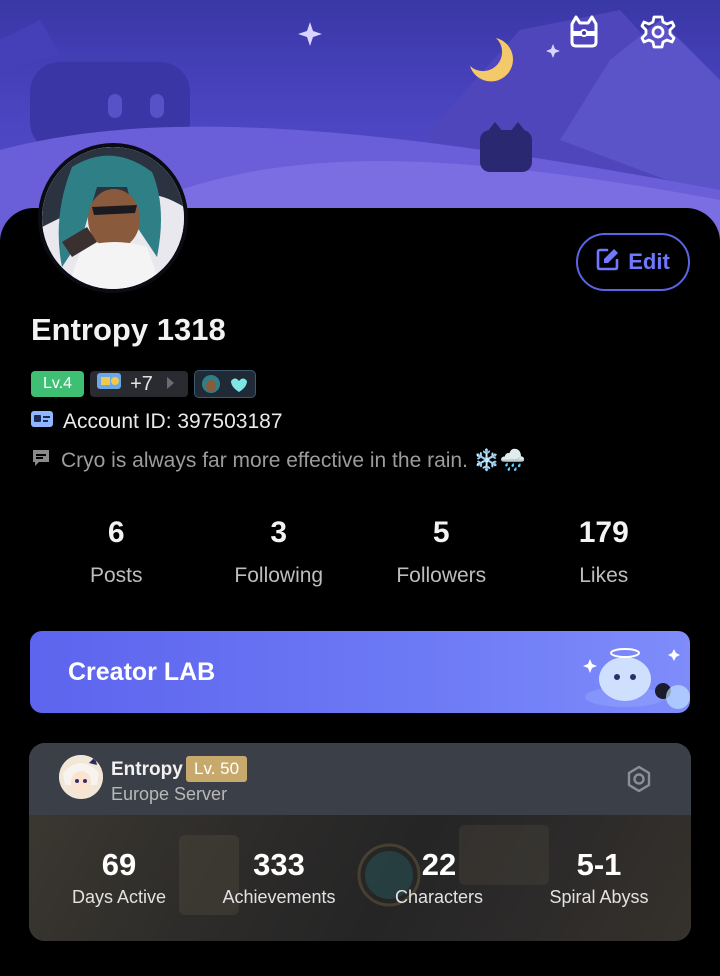 This screenshot has height=976, width=720. Describe the element at coordinates (142, 672) in the screenshot. I see `creator-lab-label: Creator LAB` at that location.